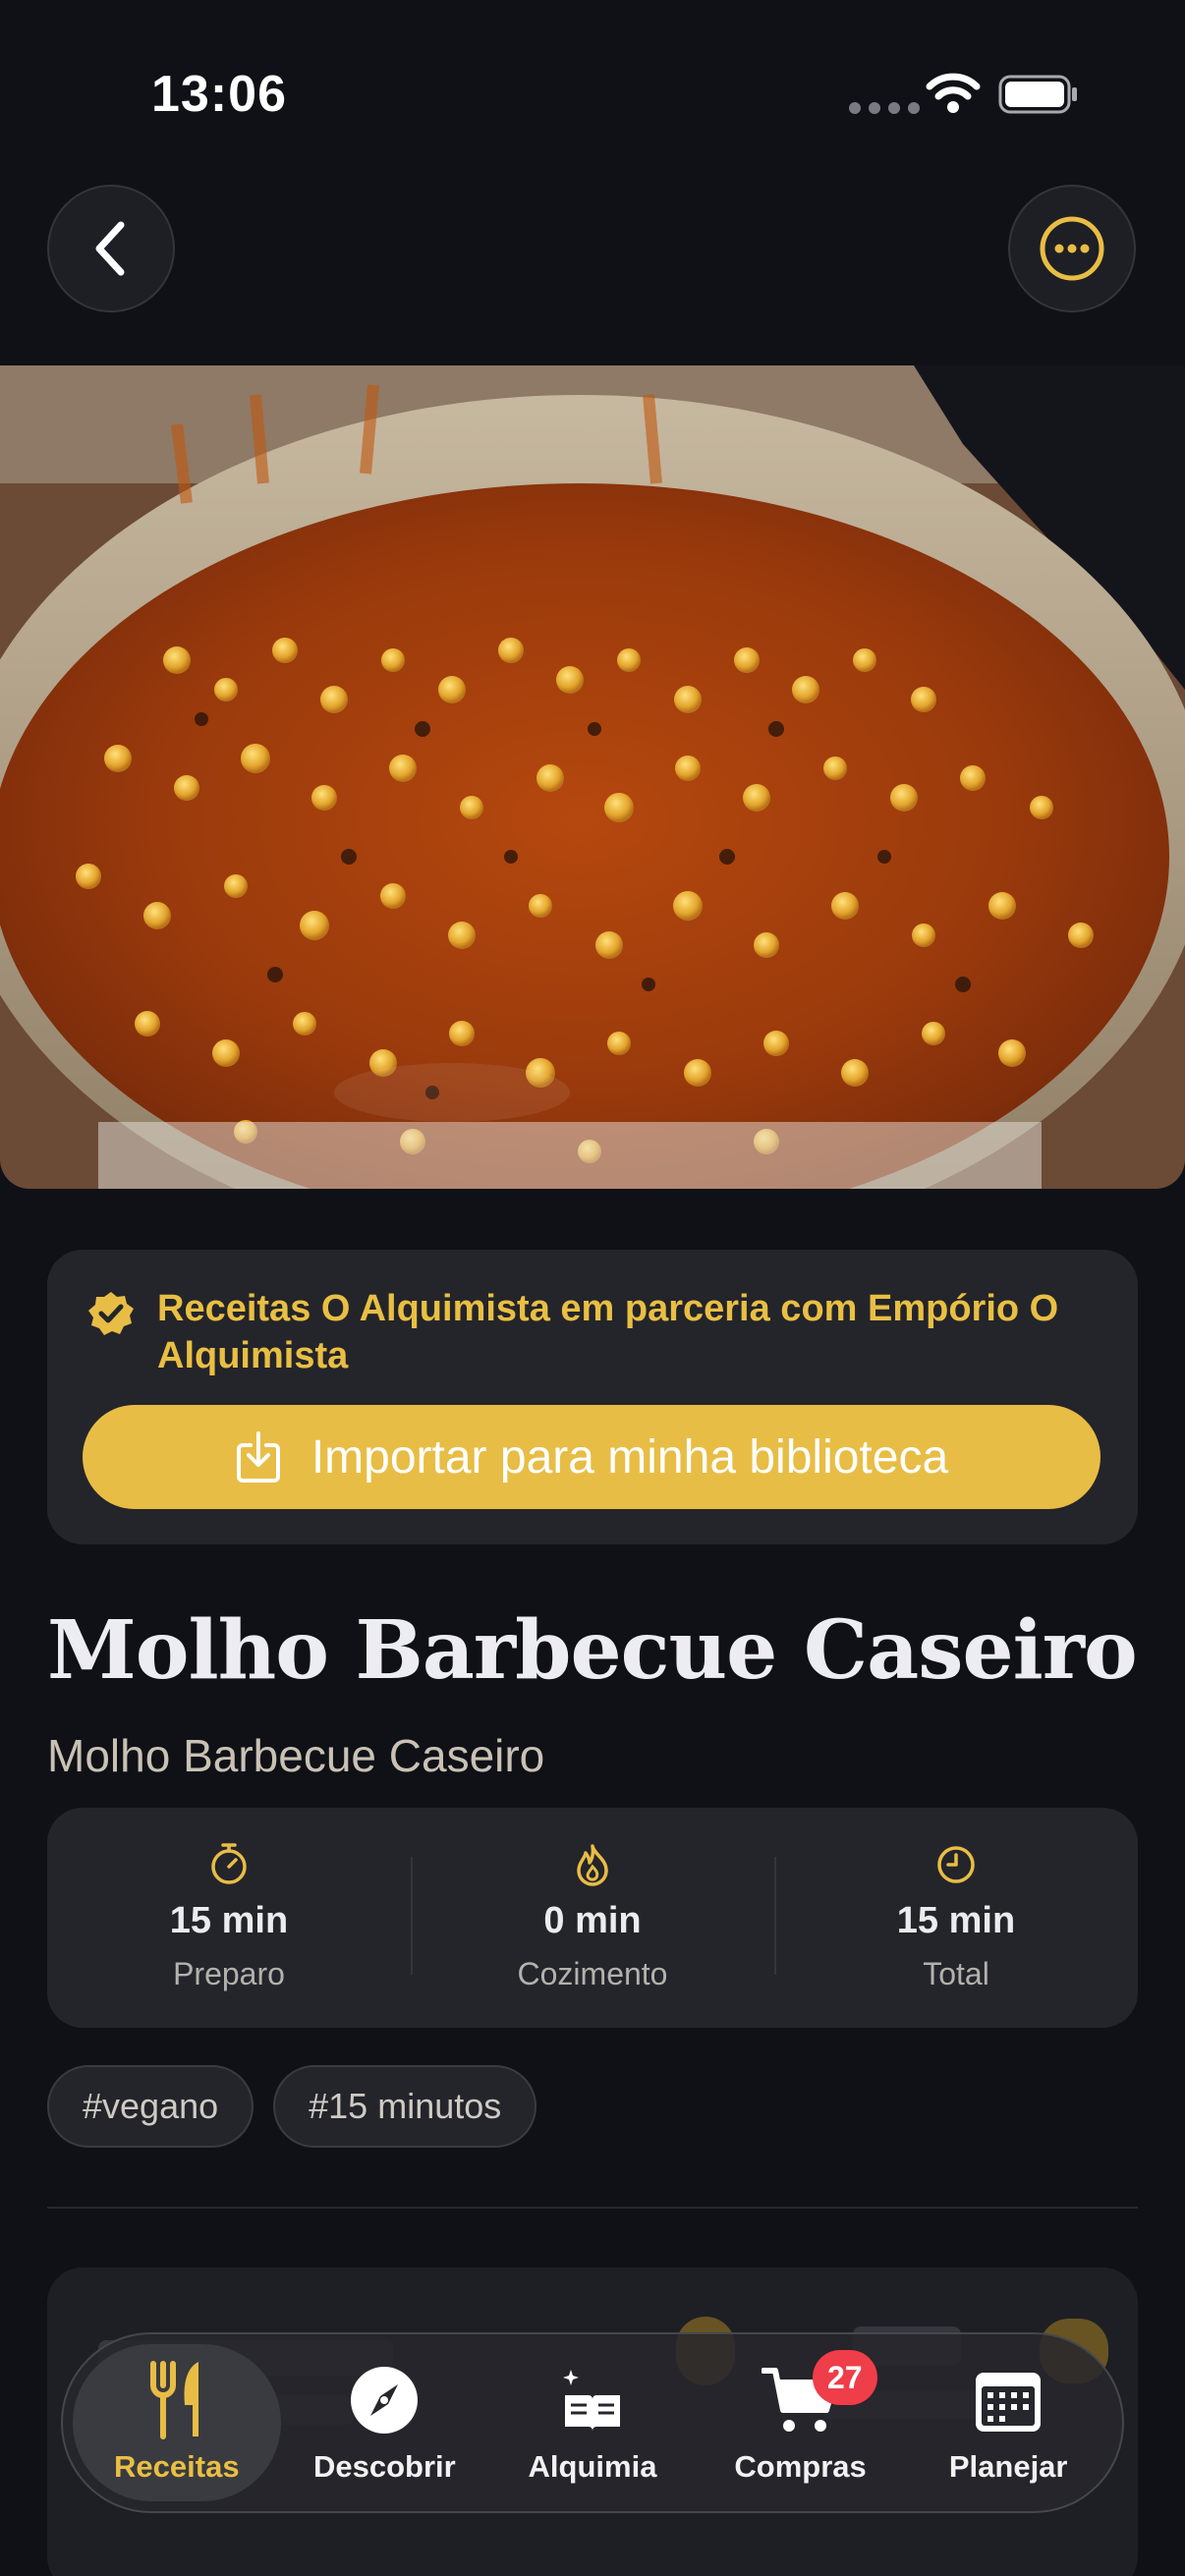 The height and width of the screenshot is (2576, 1185). Describe the element at coordinates (229, 1973) in the screenshot. I see `prep-time-label: Preparo` at that location.